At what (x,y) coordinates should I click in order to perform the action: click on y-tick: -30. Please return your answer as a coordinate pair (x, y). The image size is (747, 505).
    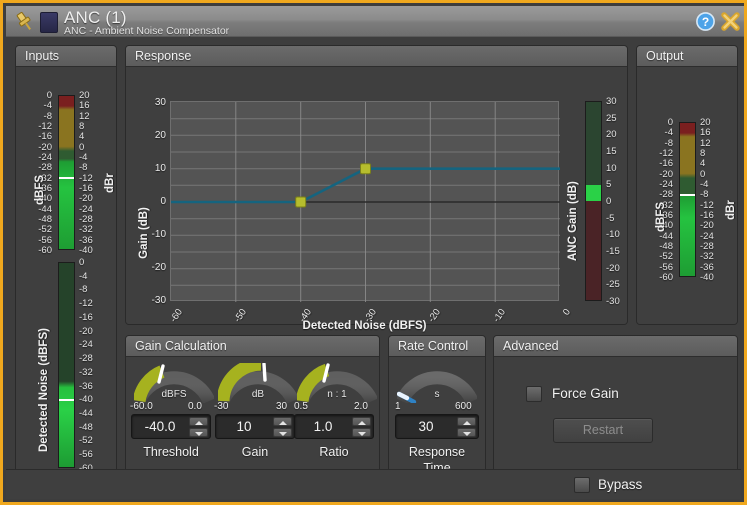
    Looking at the image, I should click on (158, 300).